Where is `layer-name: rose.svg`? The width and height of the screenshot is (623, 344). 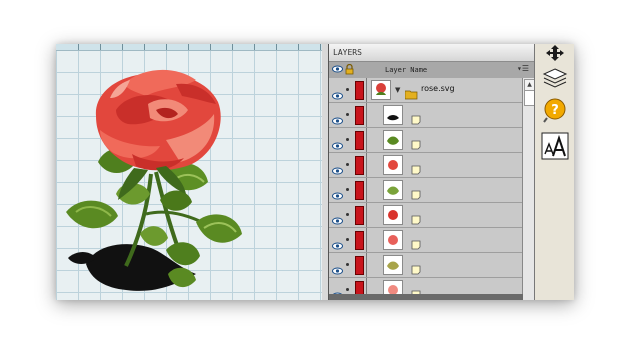
layer-name: rose.svg is located at coordinates (438, 88).